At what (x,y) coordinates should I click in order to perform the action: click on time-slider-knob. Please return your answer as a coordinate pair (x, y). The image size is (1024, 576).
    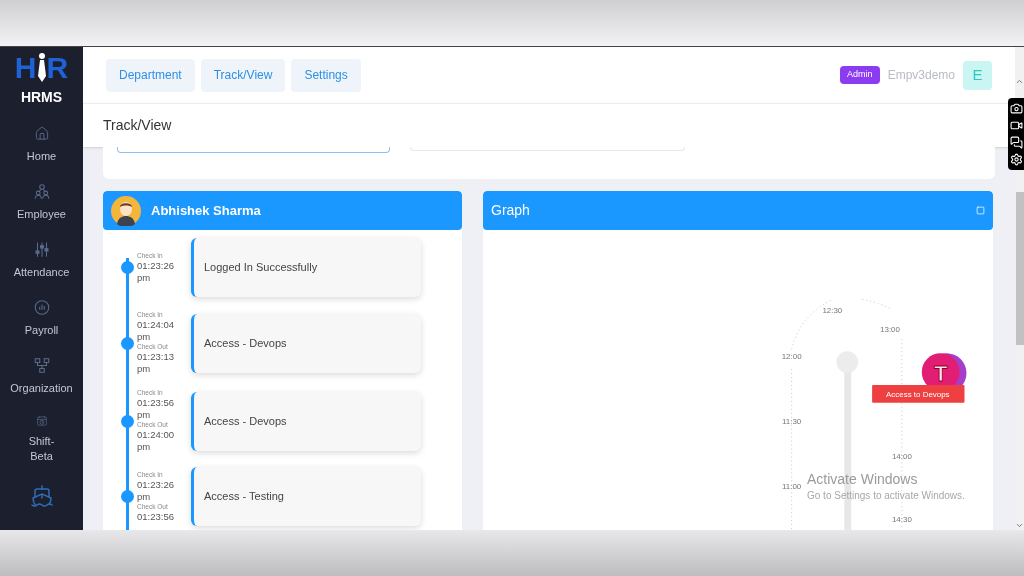
    Looking at the image, I should click on (847, 362).